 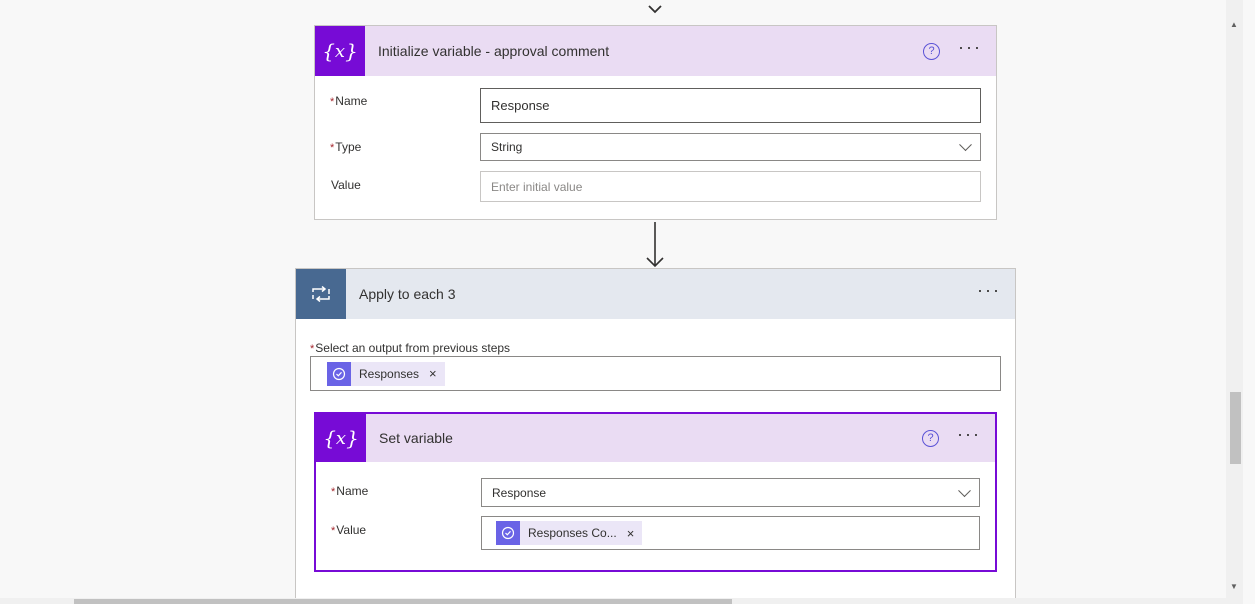 What do you see at coordinates (519, 492) in the screenshot?
I see `name-dropdown-value: Response` at bounding box center [519, 492].